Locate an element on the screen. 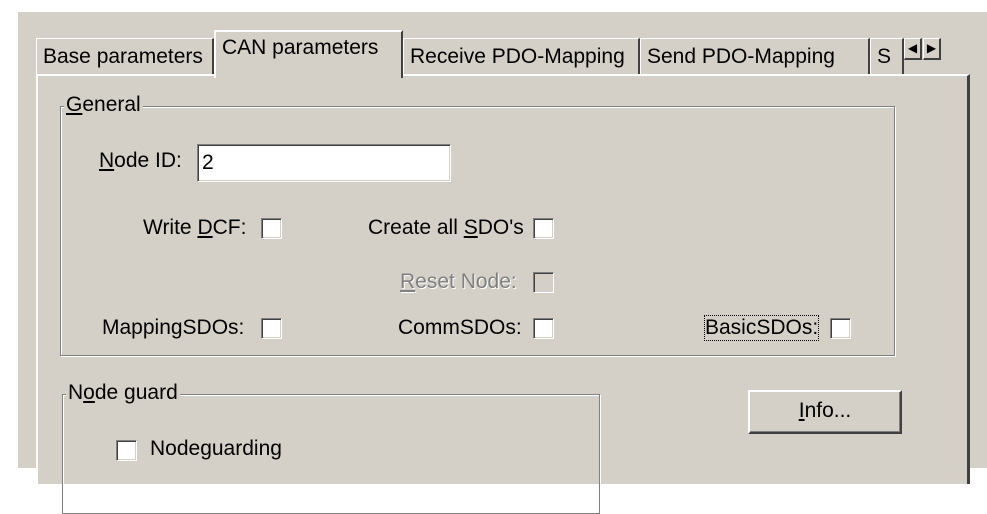  reset-node-label: Reset Node: is located at coordinates (458, 281).